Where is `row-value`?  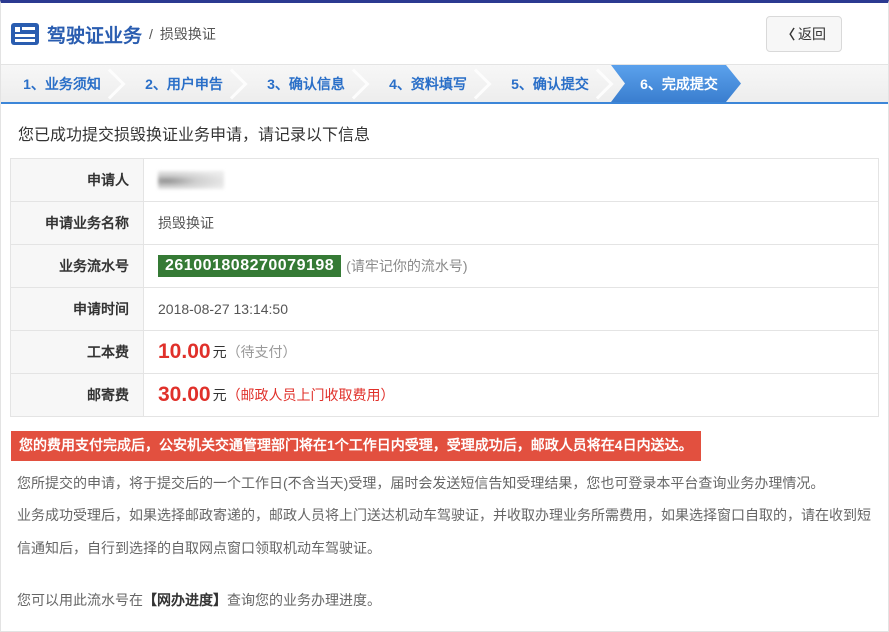
row-value is located at coordinates (511, 180).